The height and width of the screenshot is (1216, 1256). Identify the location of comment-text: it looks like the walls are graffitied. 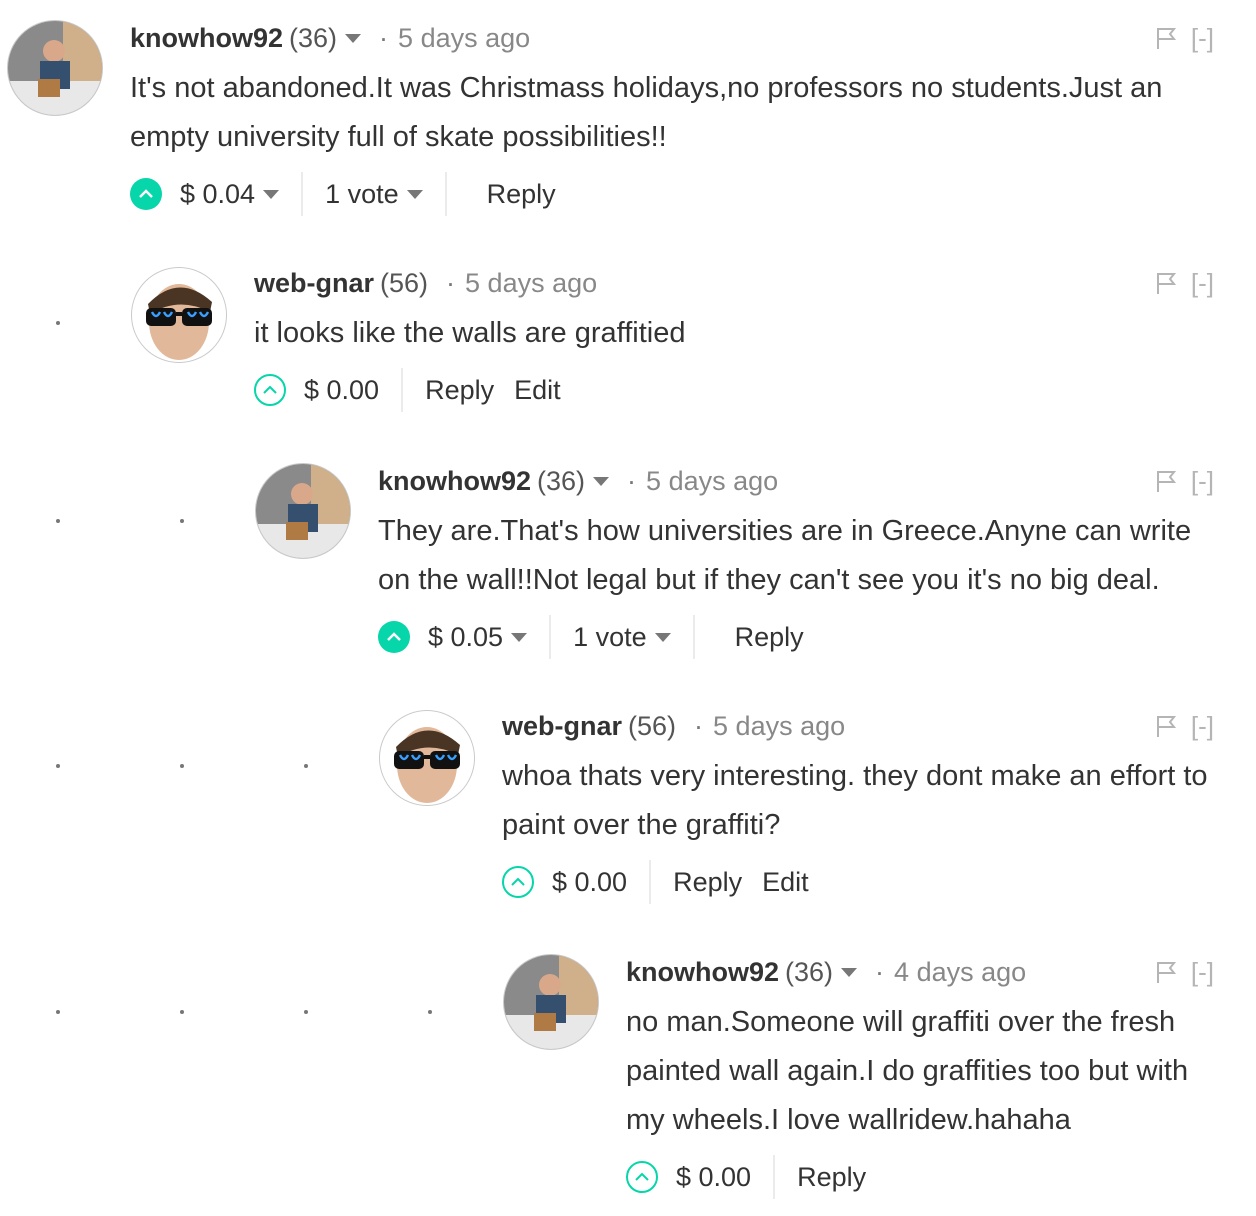
(470, 333).